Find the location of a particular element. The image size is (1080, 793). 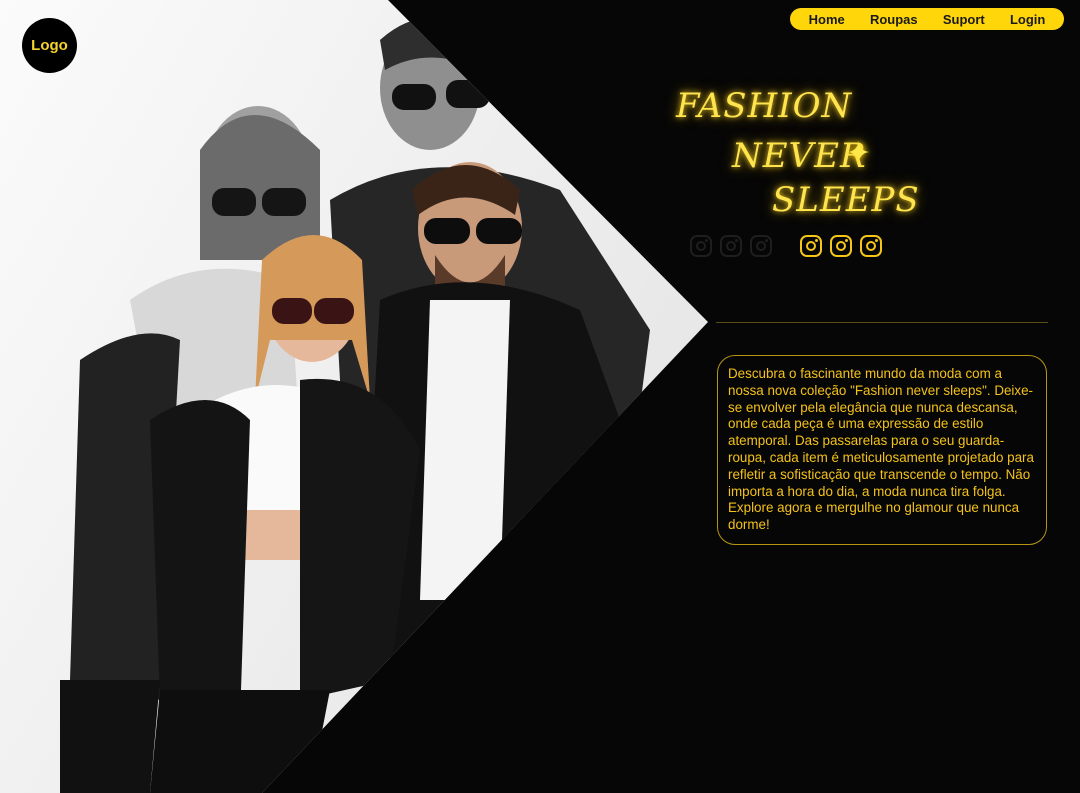

headline-line-3: SLEEPS is located at coordinates (846, 200).